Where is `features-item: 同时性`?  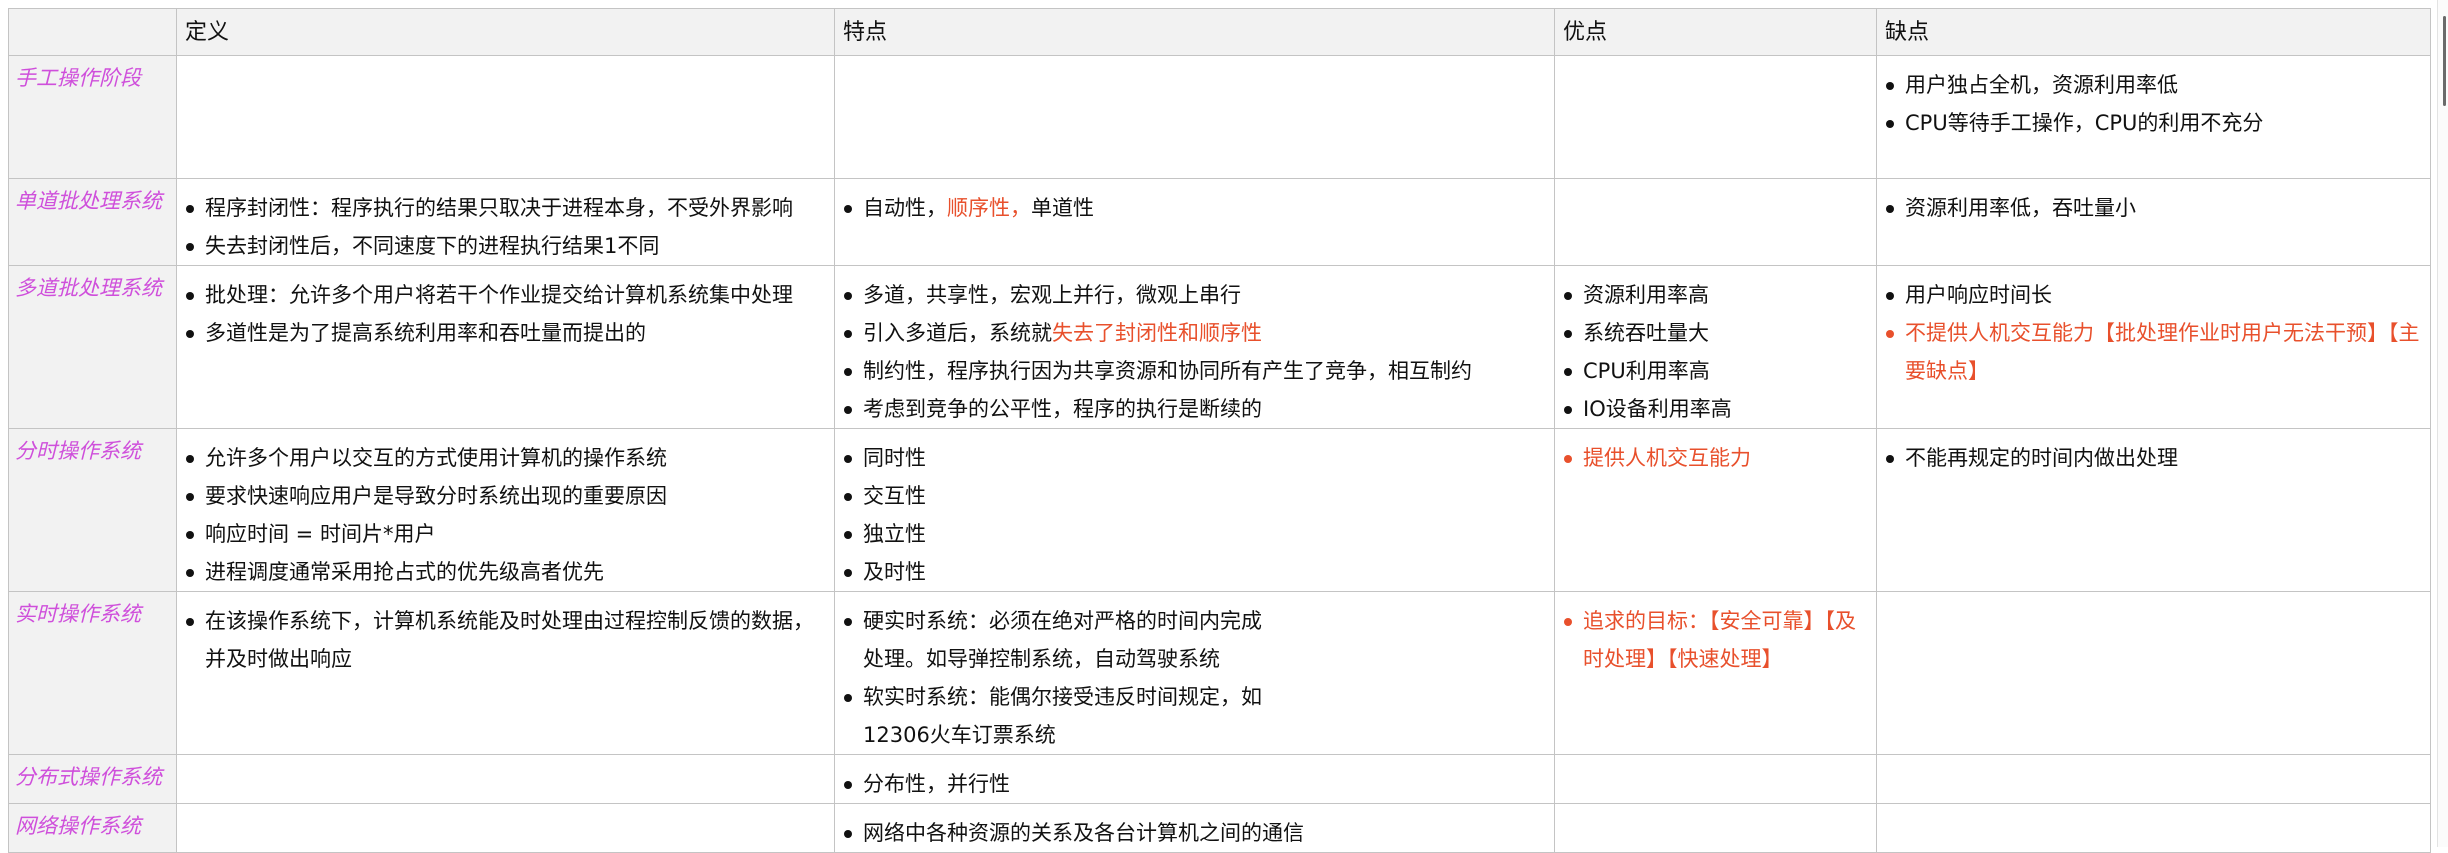 features-item: 同时性 is located at coordinates (1195, 458).